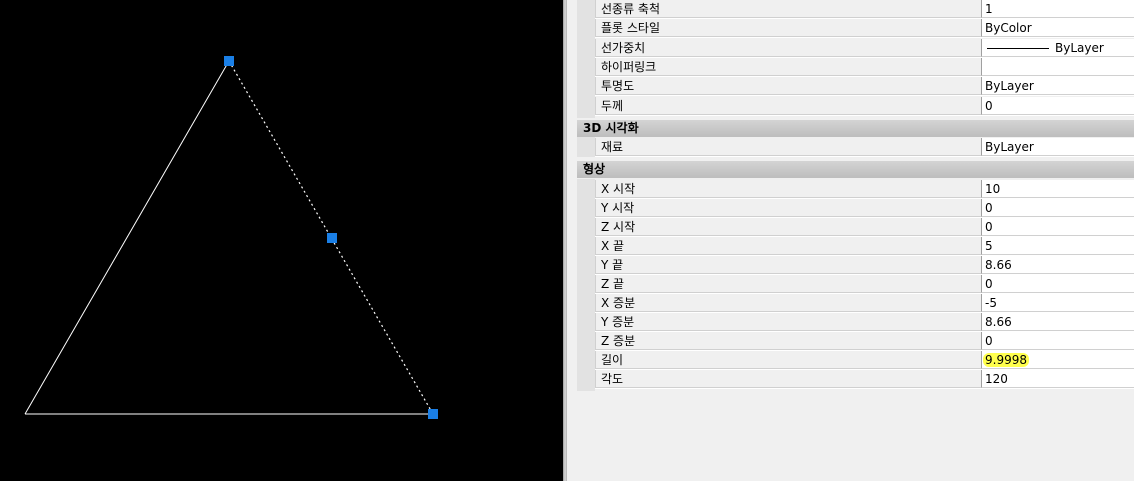 The image size is (1134, 481). What do you see at coordinates (788, 86) in the screenshot?
I see `property-label: 투명도` at bounding box center [788, 86].